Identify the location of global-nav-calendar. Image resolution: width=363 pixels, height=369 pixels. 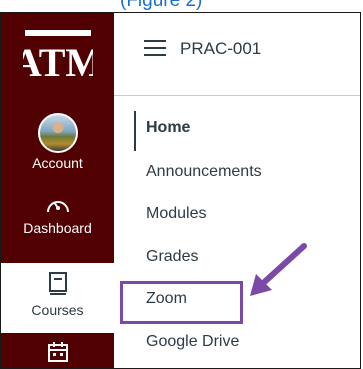
(57, 353).